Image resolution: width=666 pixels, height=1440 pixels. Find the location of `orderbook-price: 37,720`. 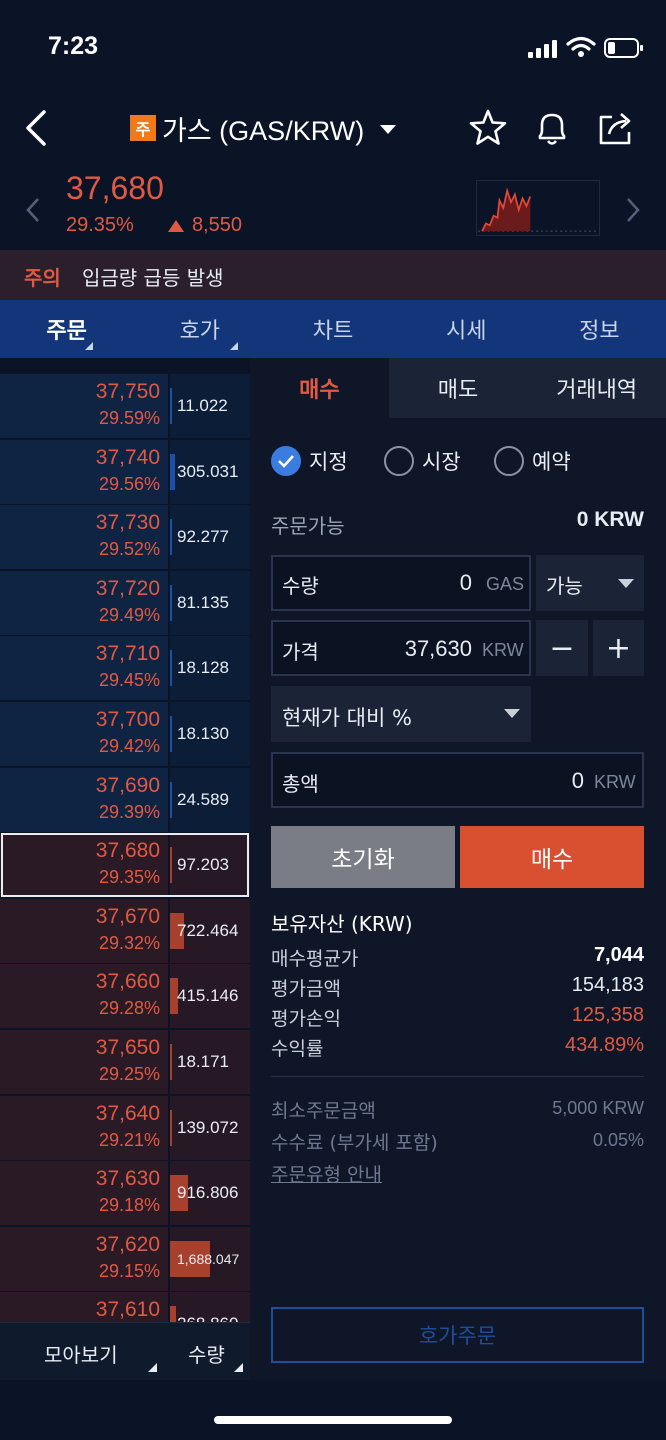

orderbook-price: 37,720 is located at coordinates (127, 588).